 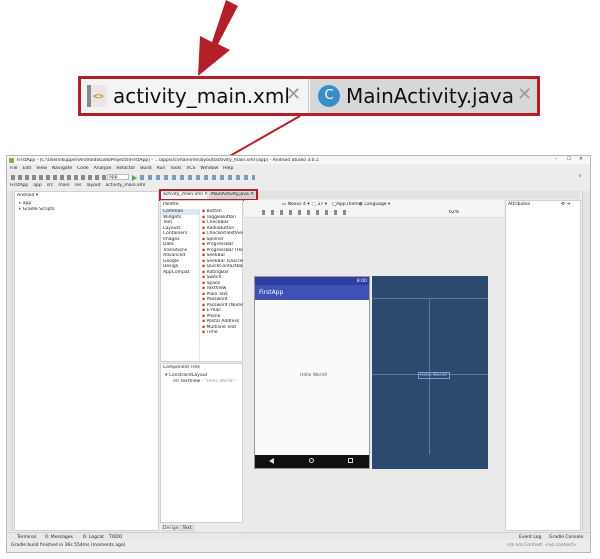 I want to click on menu-item-vcs: VCS, so click(x=190, y=168).